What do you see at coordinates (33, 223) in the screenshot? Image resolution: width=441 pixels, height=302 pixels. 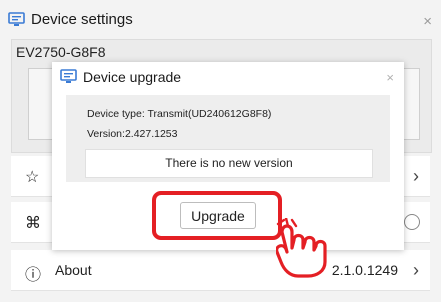 I see `command-icon: ⌘` at bounding box center [33, 223].